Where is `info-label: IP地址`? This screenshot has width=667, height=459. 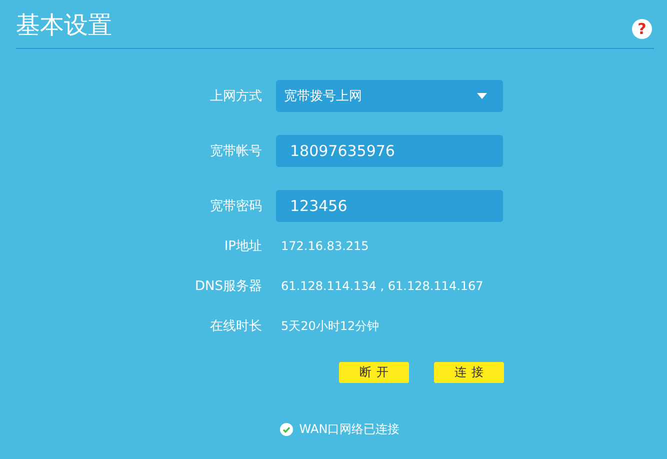 info-label: IP地址 is located at coordinates (242, 246).